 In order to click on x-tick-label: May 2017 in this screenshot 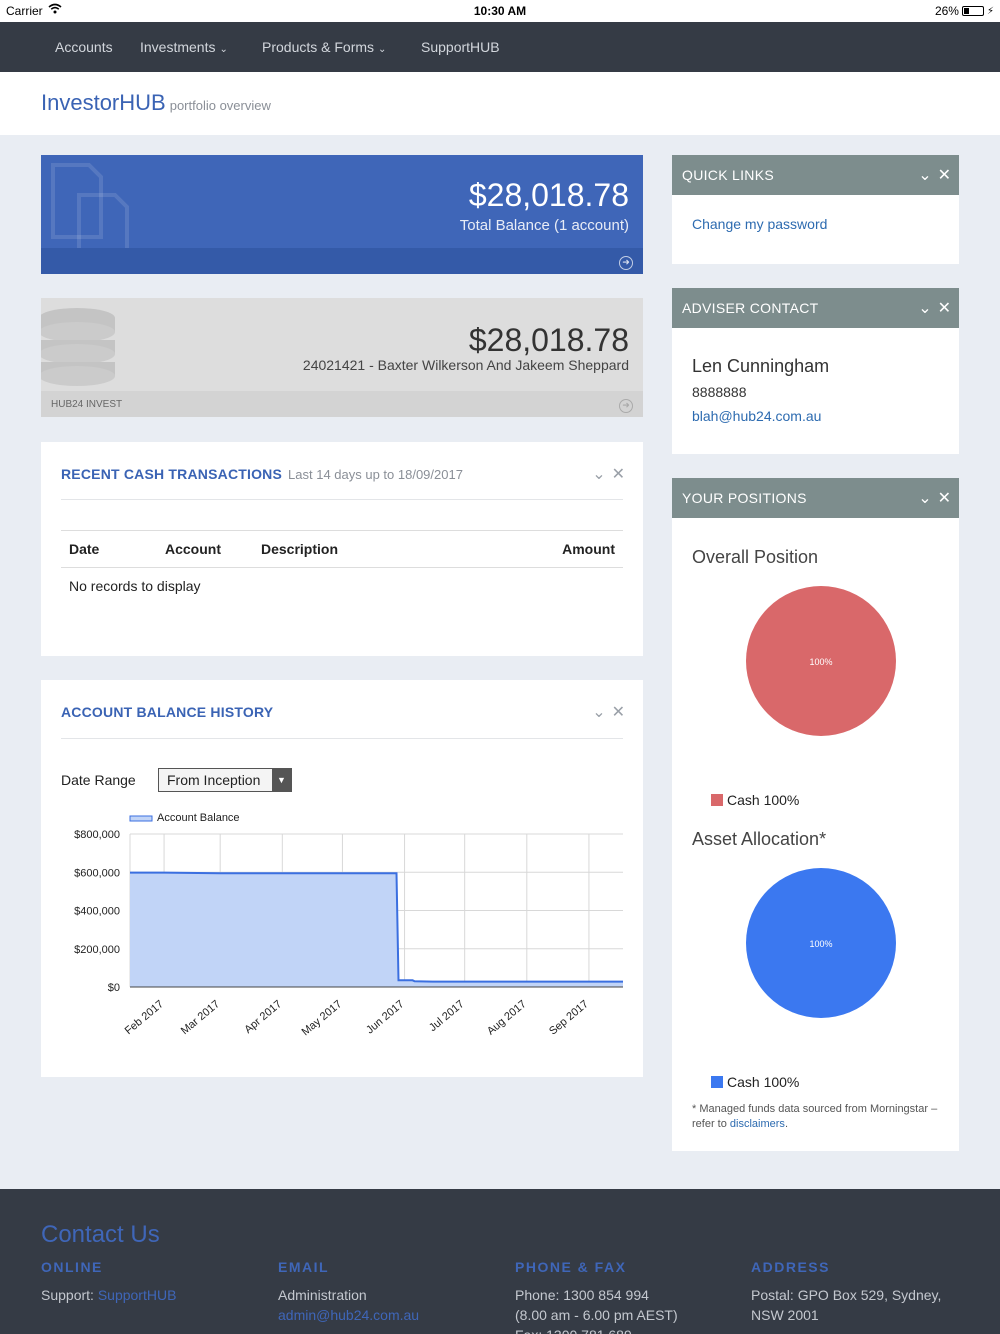, I will do `click(322, 1018)`.